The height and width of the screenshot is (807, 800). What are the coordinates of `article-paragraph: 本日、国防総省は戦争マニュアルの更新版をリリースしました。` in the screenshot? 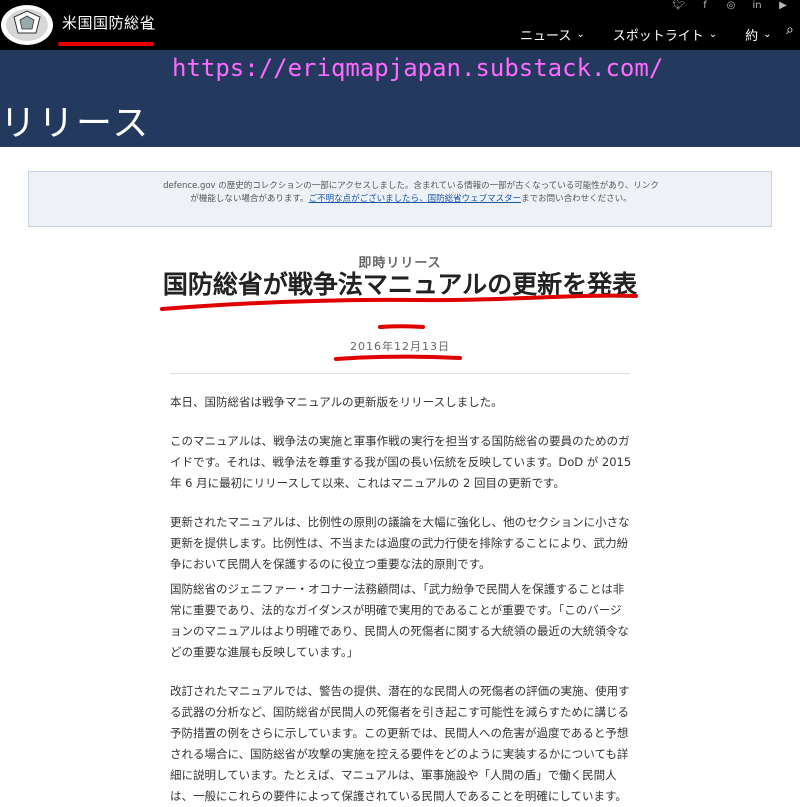 It's located at (336, 402).